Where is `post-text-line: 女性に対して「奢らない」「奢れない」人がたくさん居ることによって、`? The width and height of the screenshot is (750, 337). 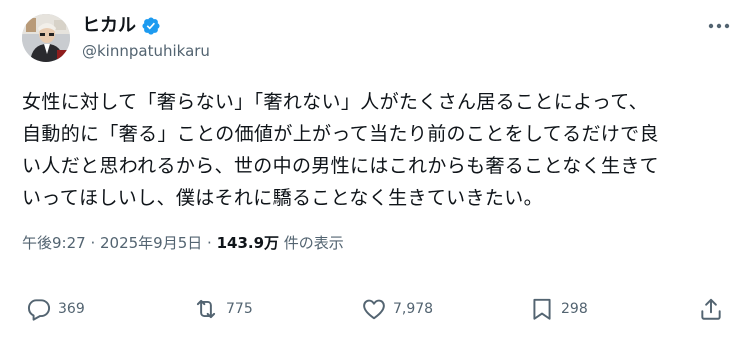 post-text-line: 女性に対して「奢らない」「奢れない」人がたくさん居ることによって、 is located at coordinates (335, 102).